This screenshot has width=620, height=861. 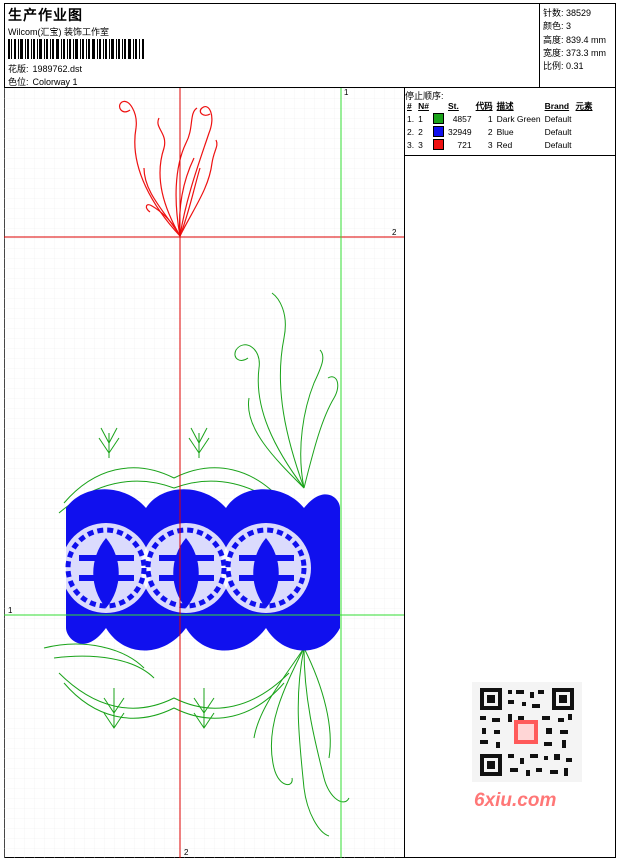 What do you see at coordinates (438, 106) in the screenshot?
I see `col-color-swatch` at bounding box center [438, 106].